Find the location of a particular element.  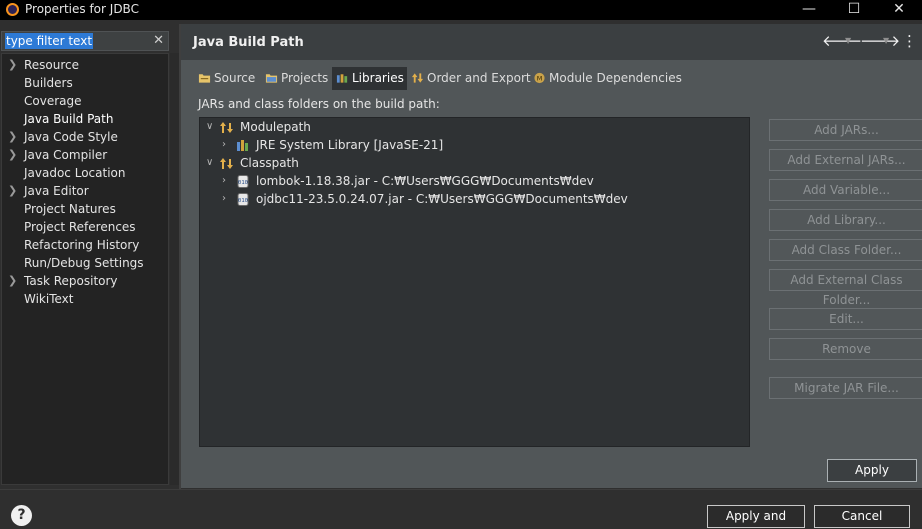

minimize-button: — is located at coordinates (809, 10).